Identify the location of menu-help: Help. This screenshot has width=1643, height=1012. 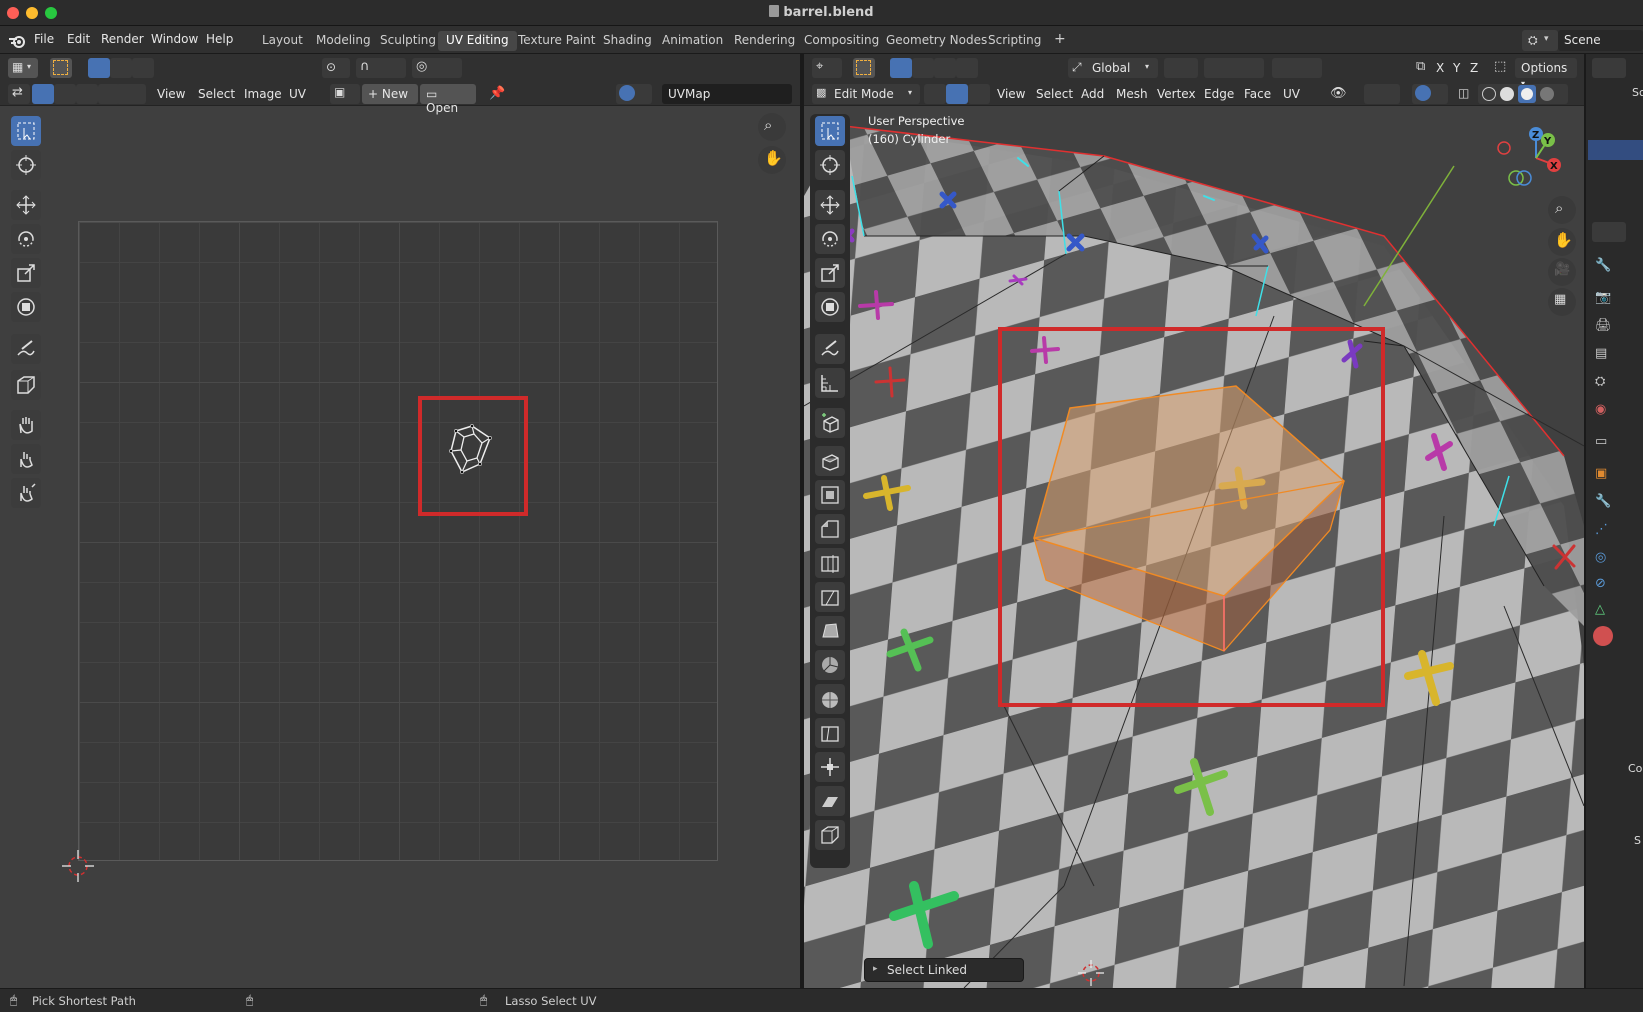
(219, 39).